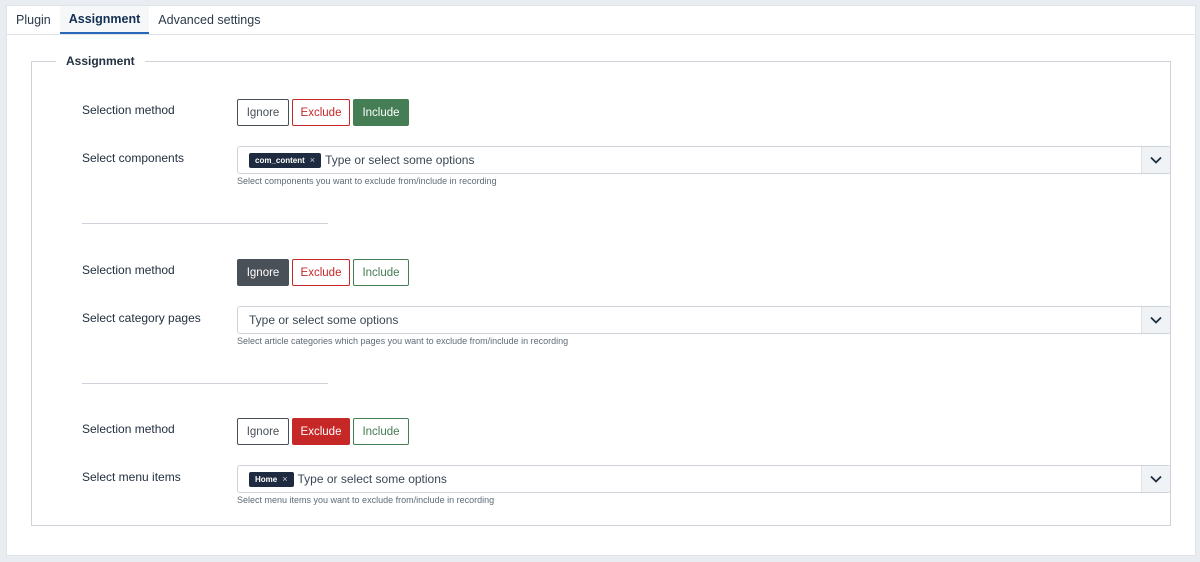 The height and width of the screenshot is (562, 1200). I want to click on selection-method-group-menu-items: Ignore Exclude Include, so click(323, 431).